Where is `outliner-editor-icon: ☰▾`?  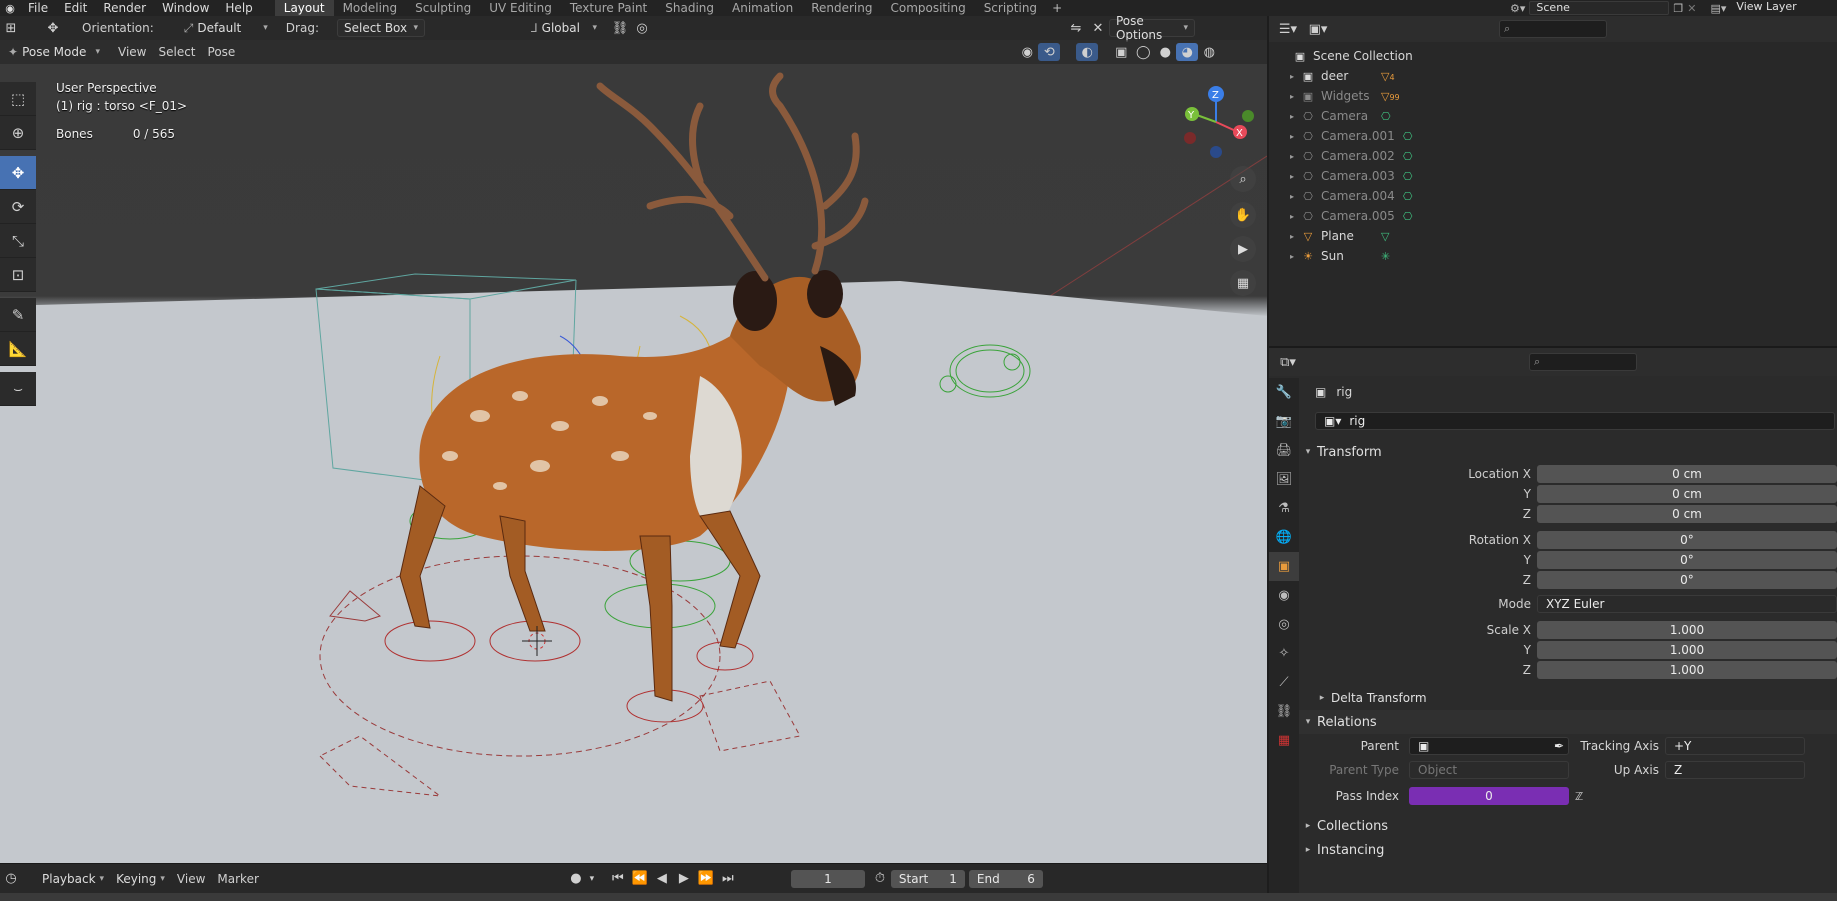
outliner-editor-icon: ☰▾ is located at coordinates (1288, 29).